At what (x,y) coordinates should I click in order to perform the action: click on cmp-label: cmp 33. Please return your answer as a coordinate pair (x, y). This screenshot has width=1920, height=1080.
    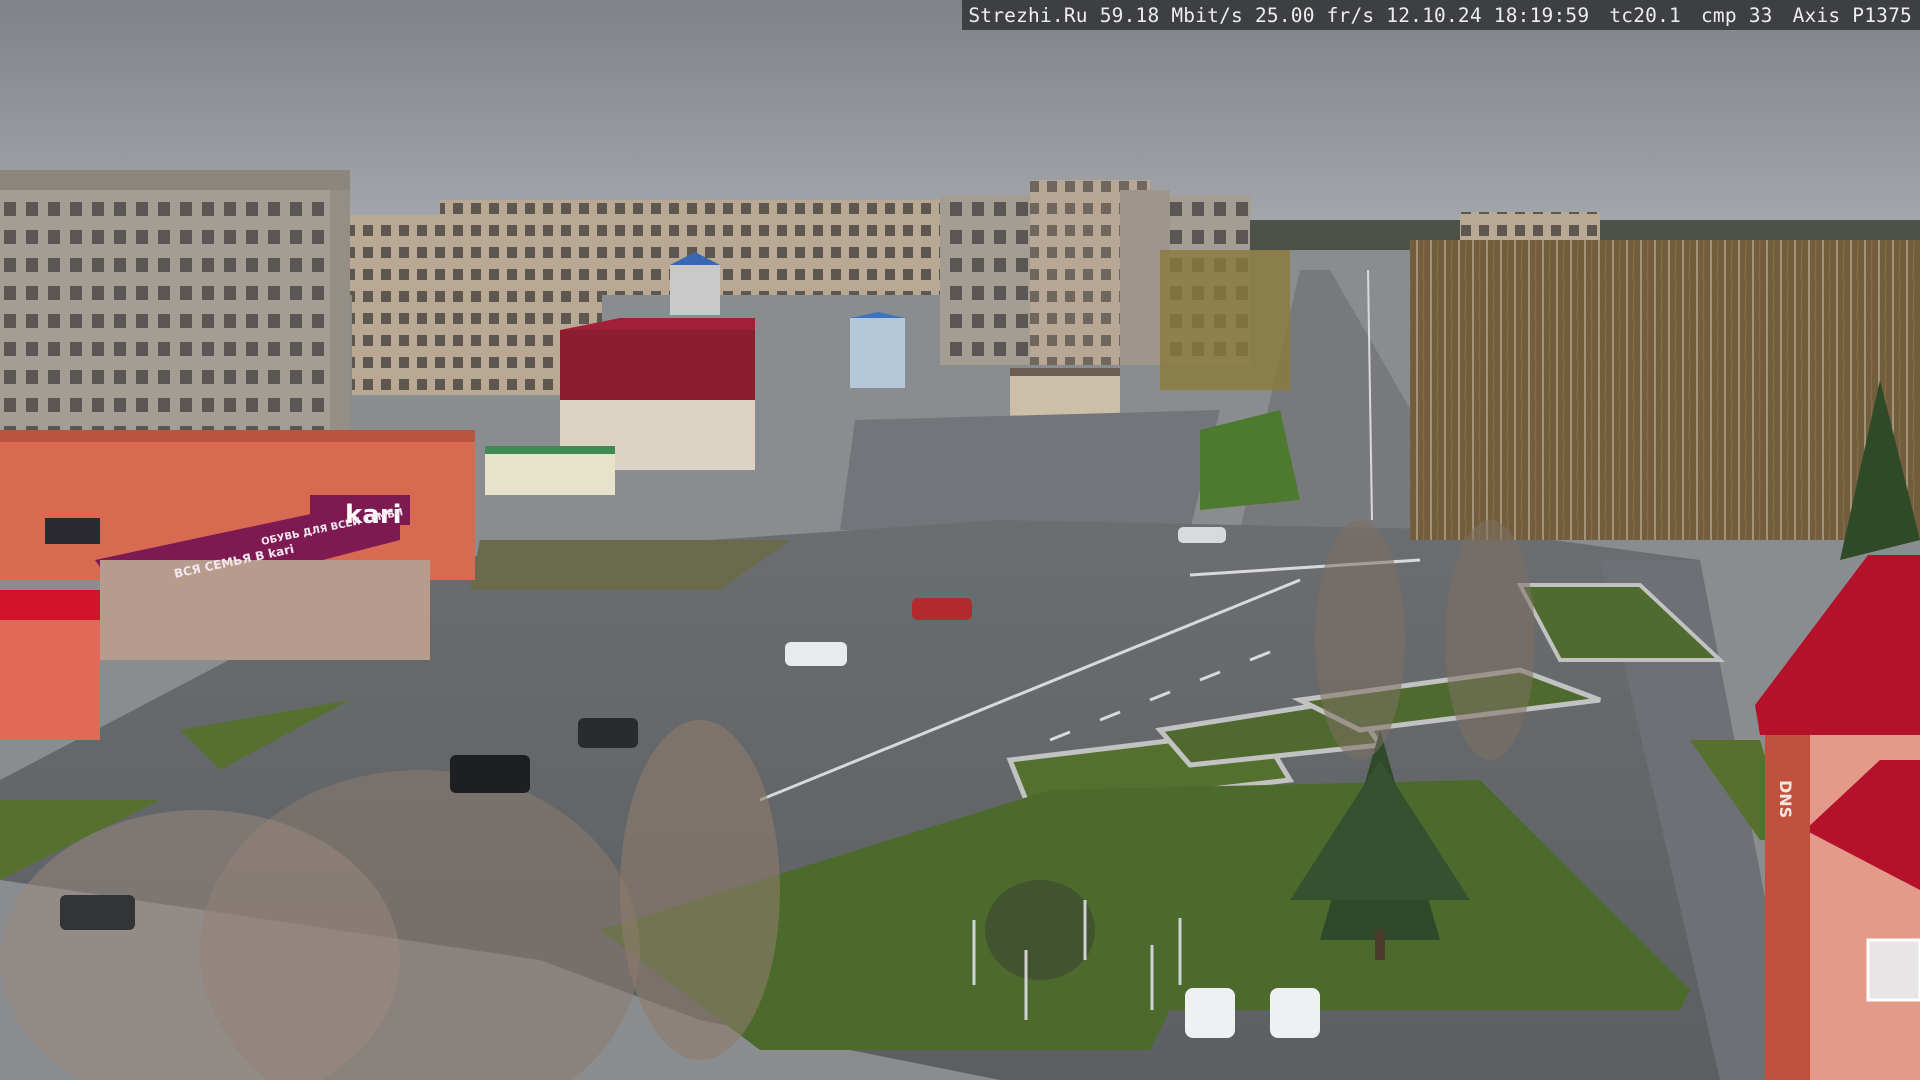
    Looking at the image, I should click on (1736, 15).